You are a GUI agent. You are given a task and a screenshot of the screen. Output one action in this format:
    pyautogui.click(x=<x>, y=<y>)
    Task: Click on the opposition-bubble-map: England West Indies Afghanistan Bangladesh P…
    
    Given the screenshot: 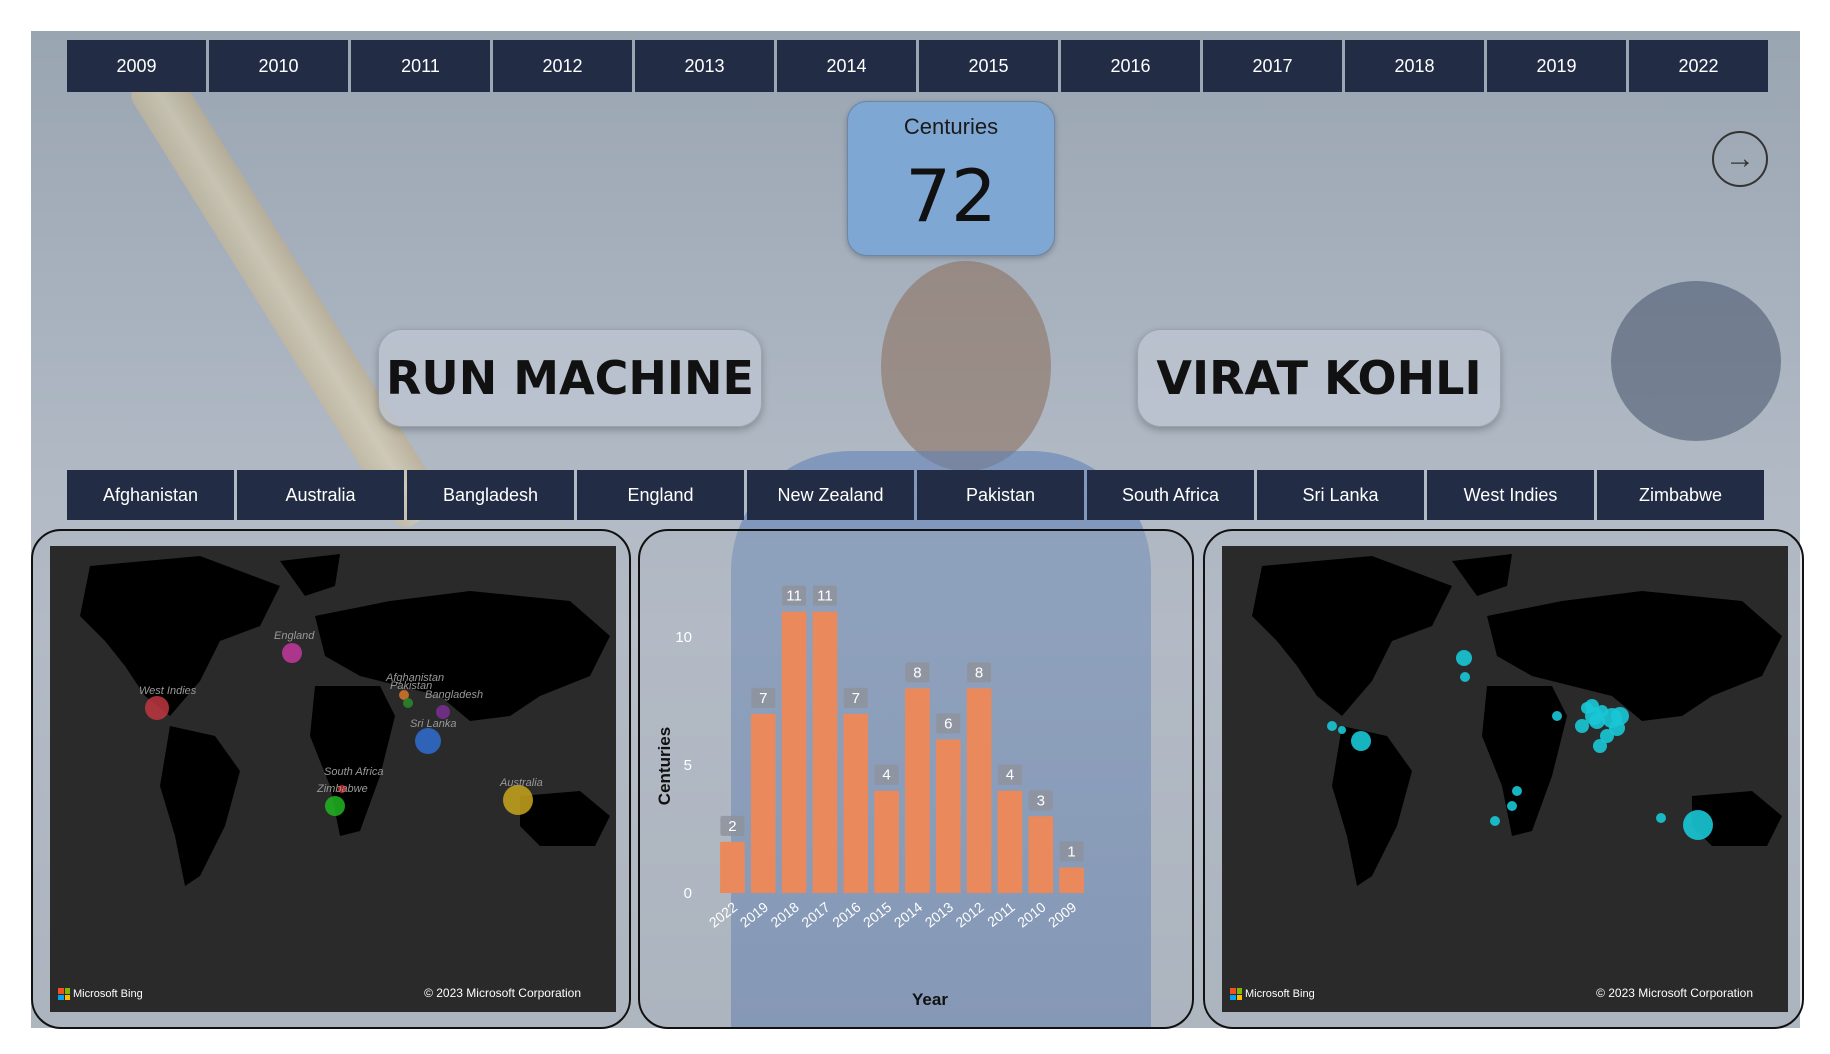 What is the action you would take?
    pyautogui.click(x=333, y=779)
    